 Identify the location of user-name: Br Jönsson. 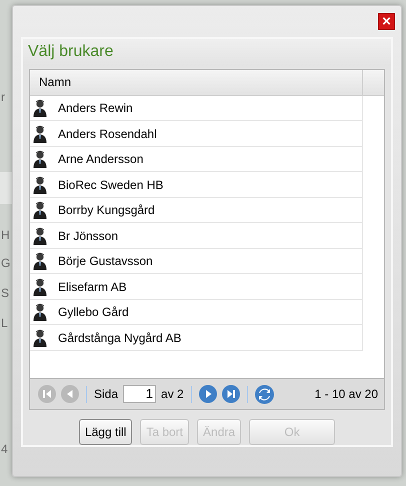
(88, 236).